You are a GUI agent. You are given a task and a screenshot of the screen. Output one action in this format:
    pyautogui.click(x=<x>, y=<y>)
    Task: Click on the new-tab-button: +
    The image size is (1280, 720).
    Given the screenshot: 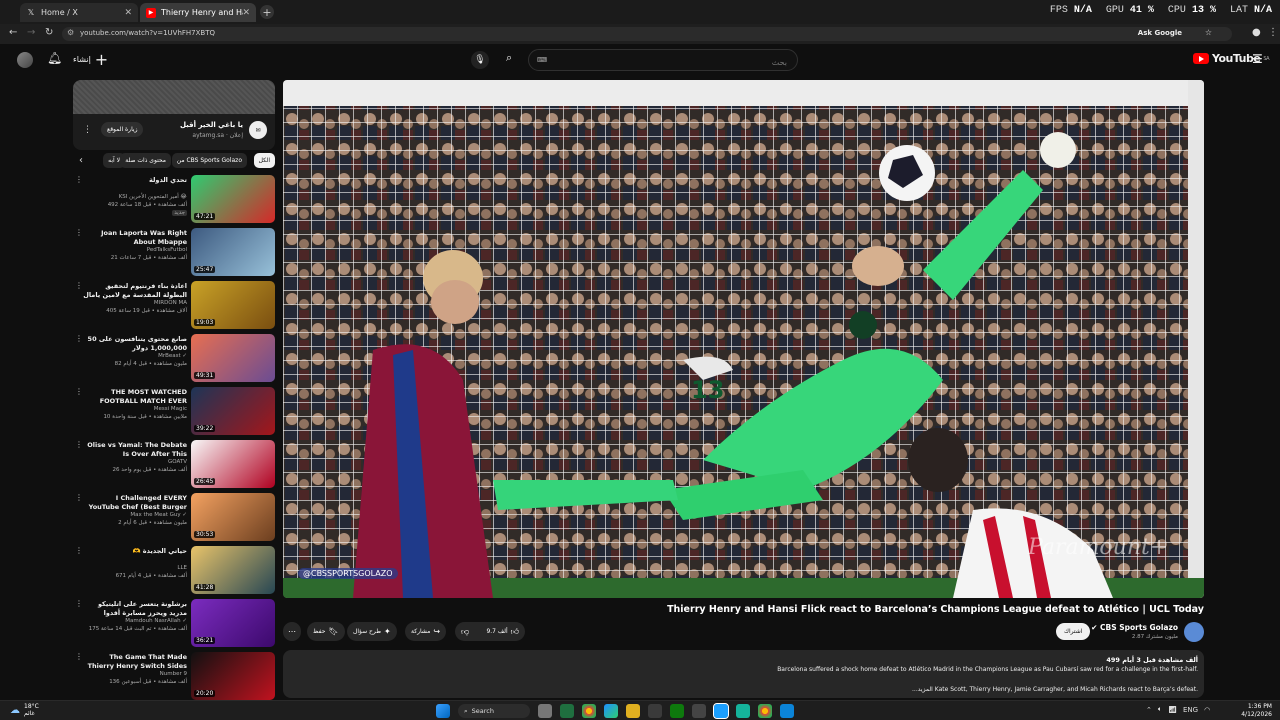 What is the action you would take?
    pyautogui.click(x=267, y=12)
    